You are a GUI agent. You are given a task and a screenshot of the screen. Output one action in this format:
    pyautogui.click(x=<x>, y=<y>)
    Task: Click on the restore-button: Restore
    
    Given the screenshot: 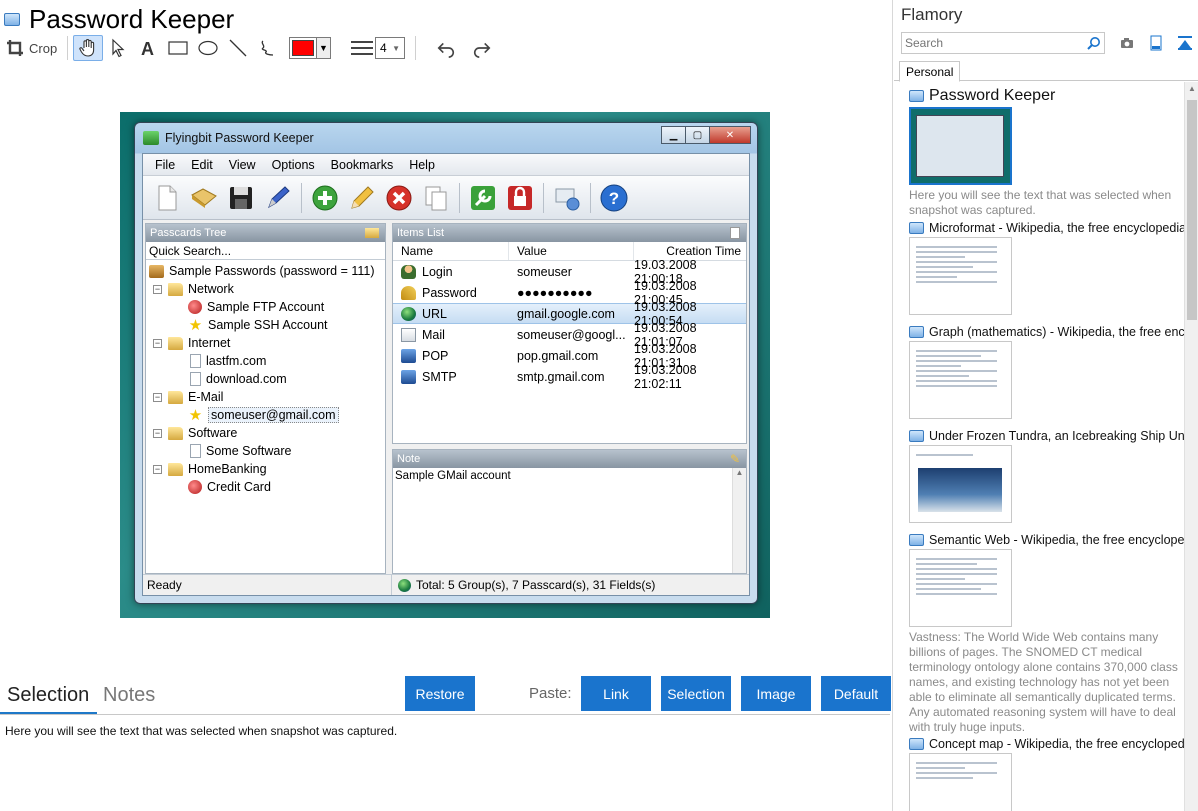 What is the action you would take?
    pyautogui.click(x=440, y=693)
    